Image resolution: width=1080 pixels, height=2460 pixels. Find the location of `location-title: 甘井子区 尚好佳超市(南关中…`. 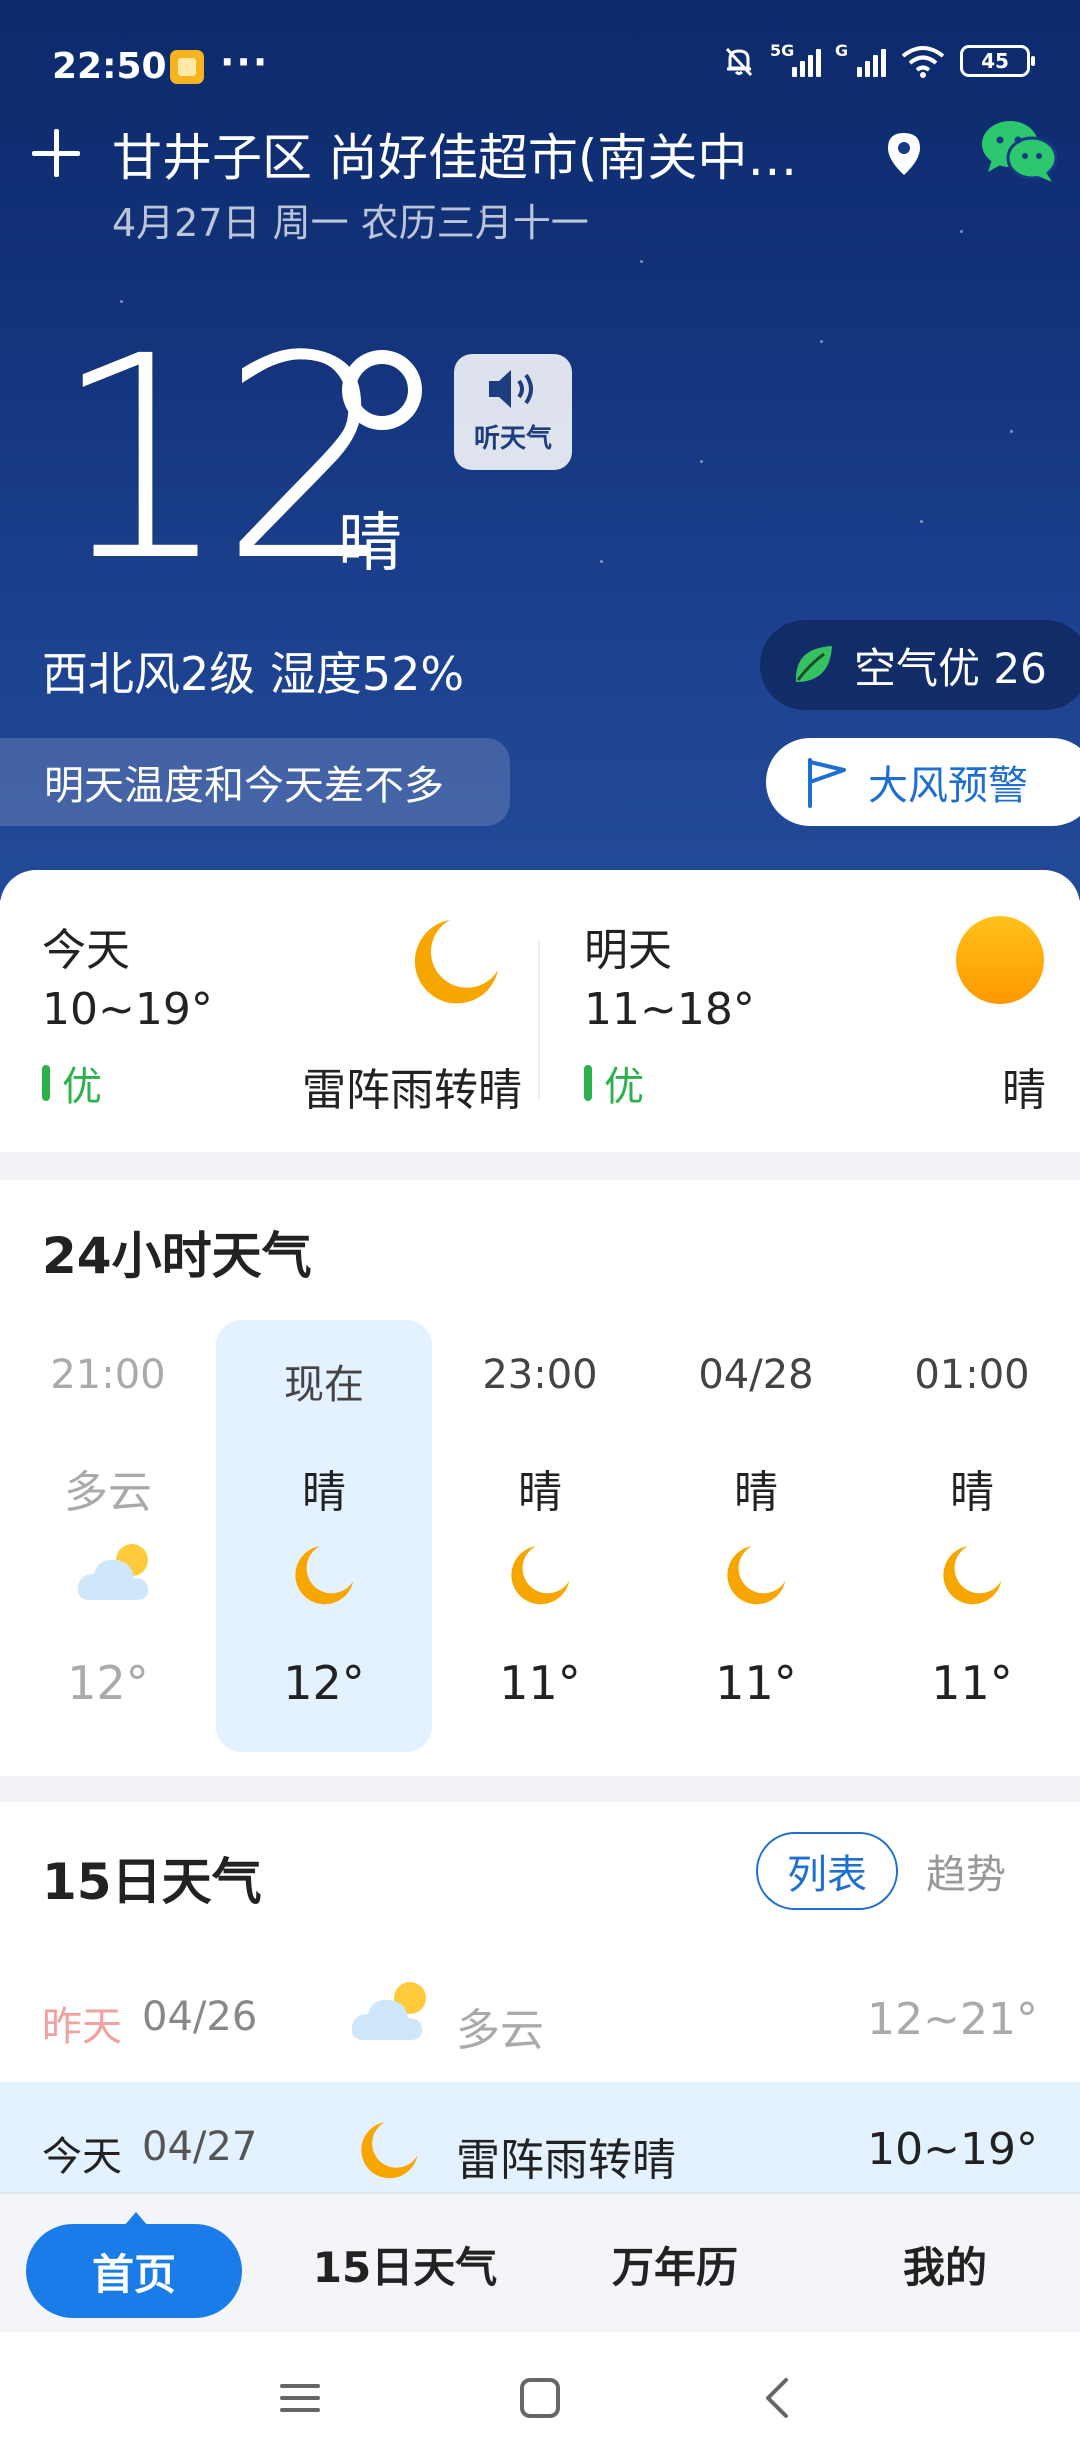

location-title: 甘井子区 尚好佳超市(南关中… is located at coordinates (492, 154).